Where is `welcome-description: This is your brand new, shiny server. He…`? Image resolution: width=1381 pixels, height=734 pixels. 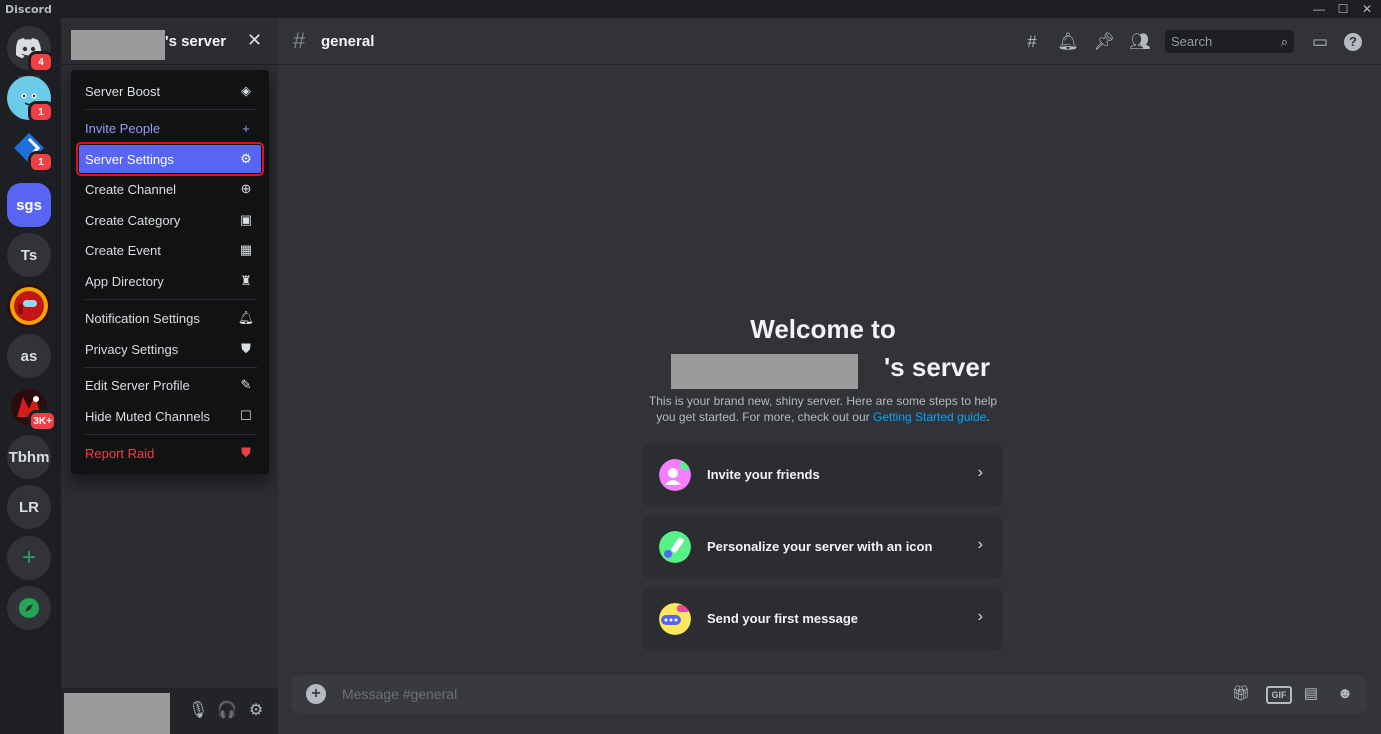 welcome-description: This is your brand new, shiny server. He… is located at coordinates (823, 409).